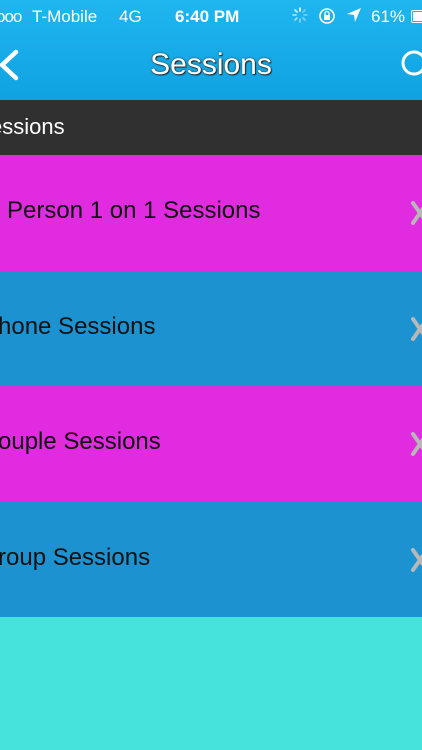  I want to click on header: ooo T-Mobile 4G 6:40 PM, so click(211, 50).